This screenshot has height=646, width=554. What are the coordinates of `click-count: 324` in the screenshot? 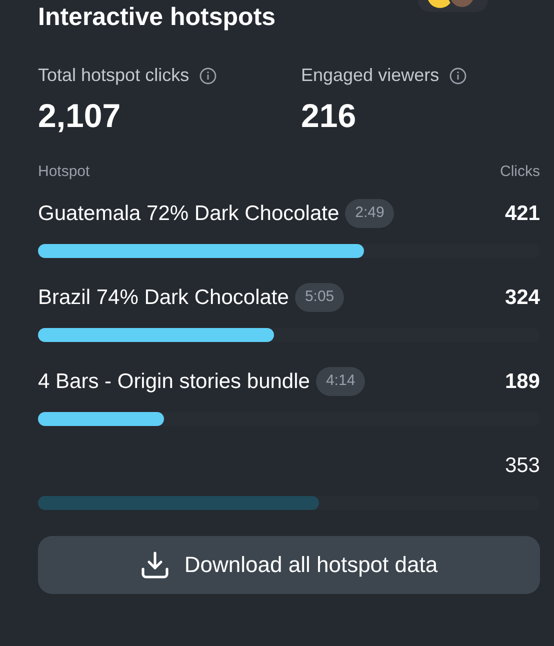 It's located at (522, 297).